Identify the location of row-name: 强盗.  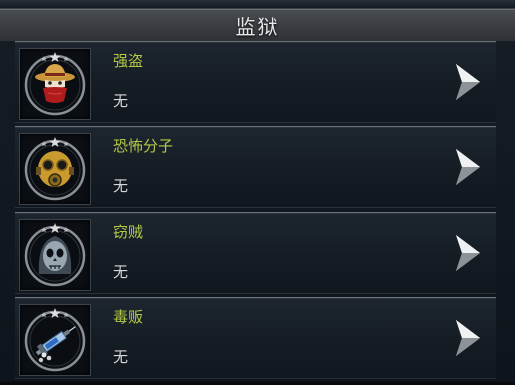
(128, 61).